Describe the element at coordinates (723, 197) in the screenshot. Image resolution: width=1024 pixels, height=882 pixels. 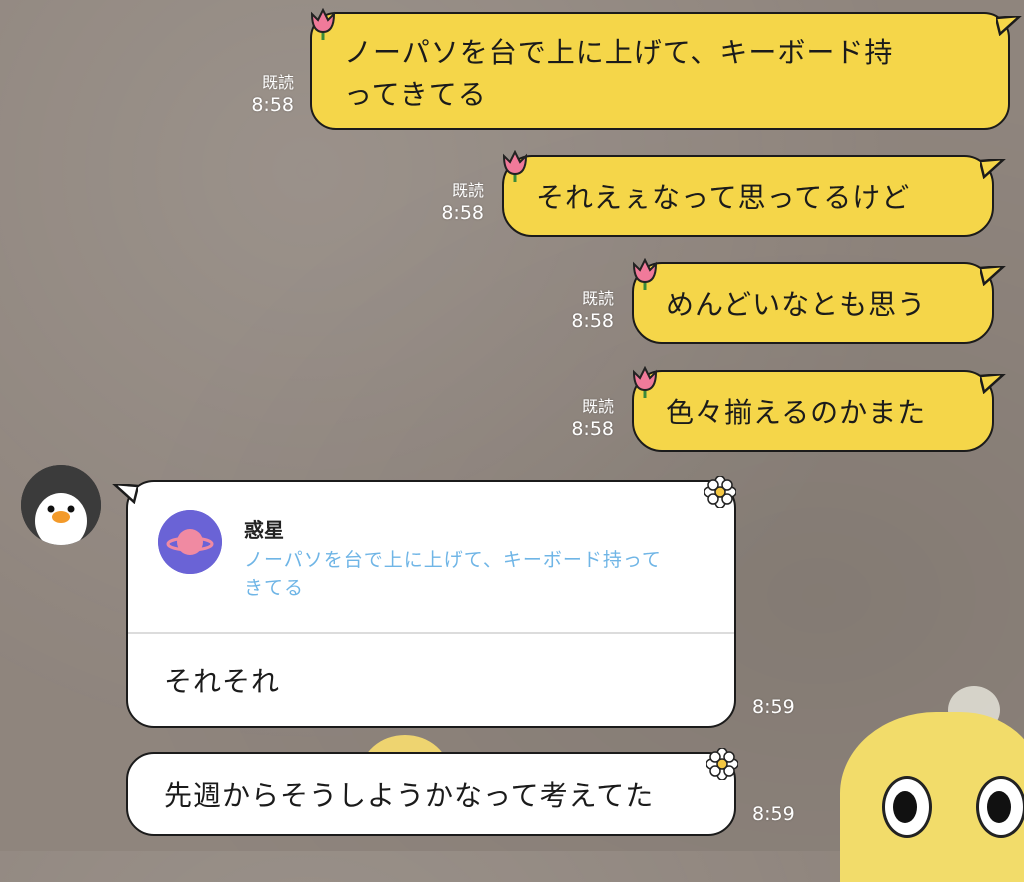
I see `message-text: それえぇなって思ってるけど` at that location.